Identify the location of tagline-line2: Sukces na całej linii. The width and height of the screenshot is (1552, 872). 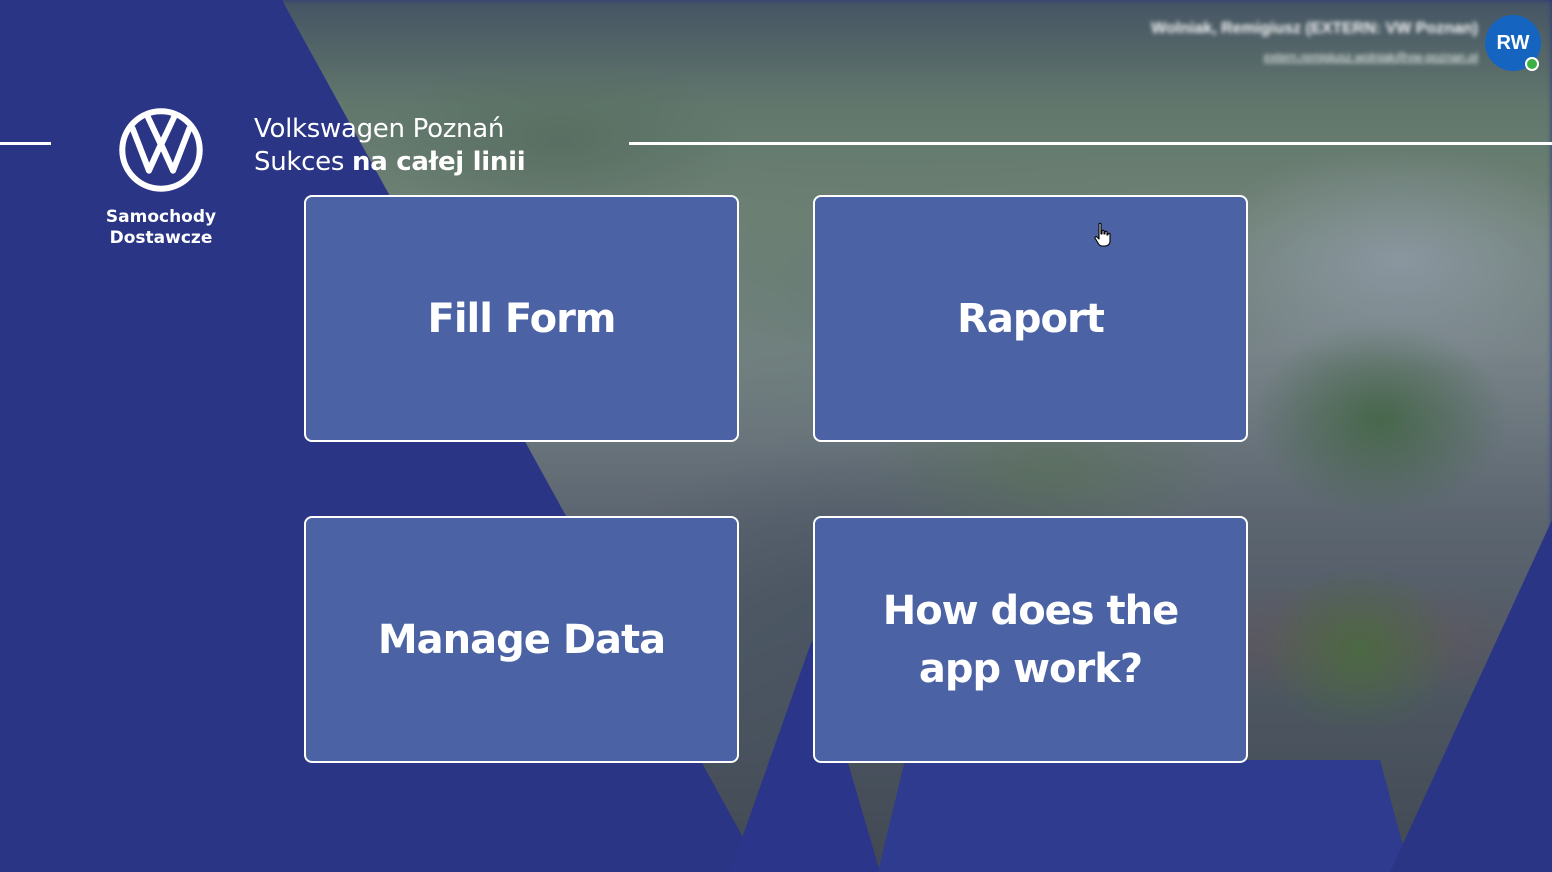
(390, 162).